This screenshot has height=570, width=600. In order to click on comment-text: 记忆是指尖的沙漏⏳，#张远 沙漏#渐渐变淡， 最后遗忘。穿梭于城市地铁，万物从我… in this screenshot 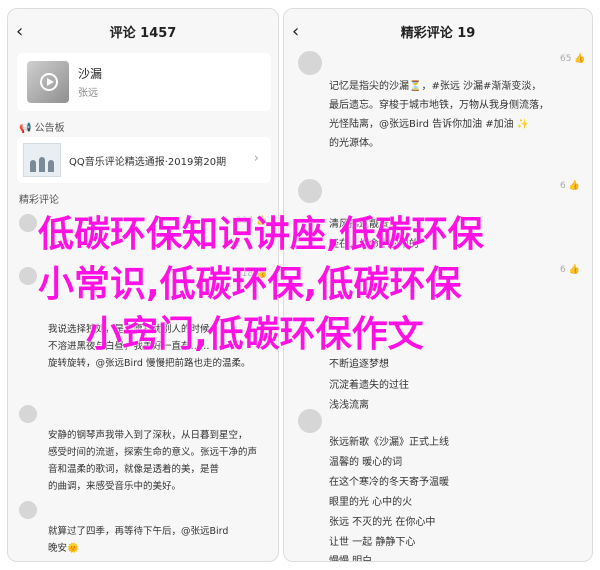, I will do `click(439, 115)`.